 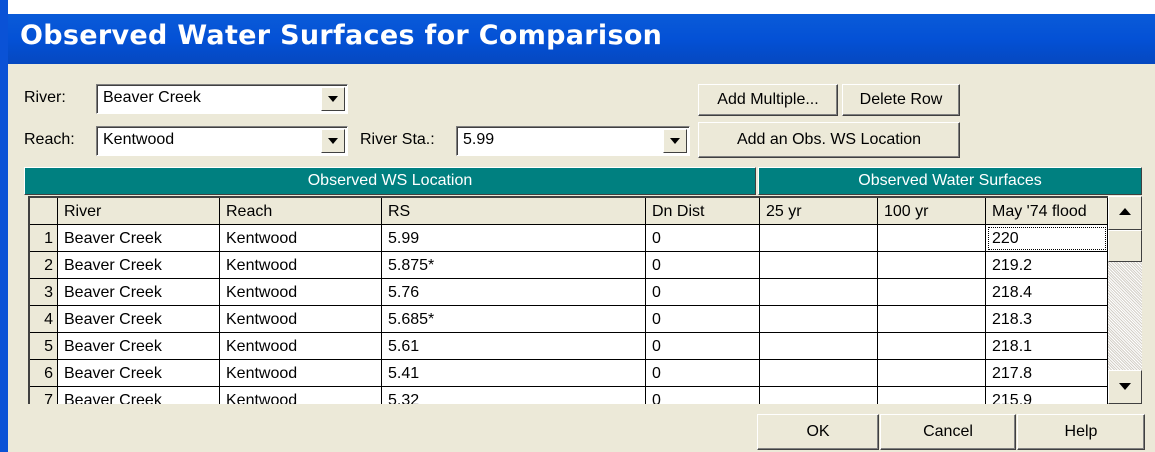 What do you see at coordinates (818, 432) in the screenshot?
I see `ok-button: OK` at bounding box center [818, 432].